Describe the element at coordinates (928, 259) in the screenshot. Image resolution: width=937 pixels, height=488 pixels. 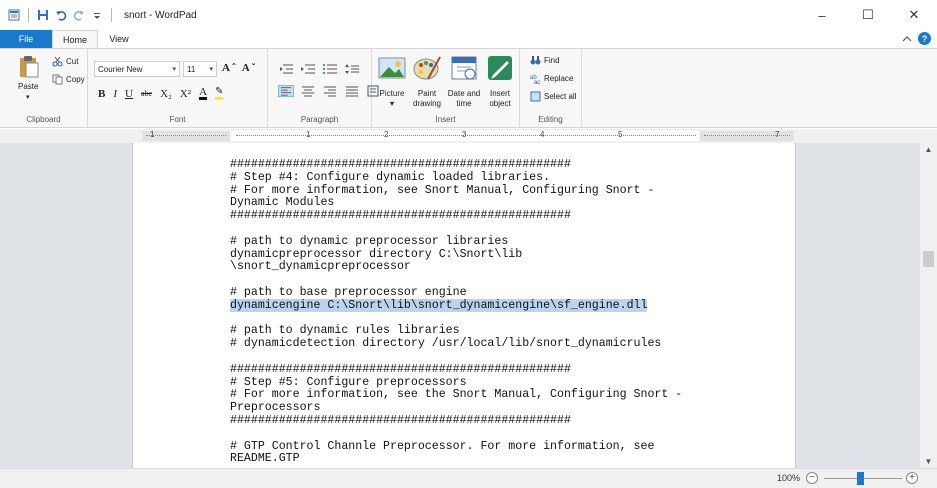
I see `scrollbar-thumb` at that location.